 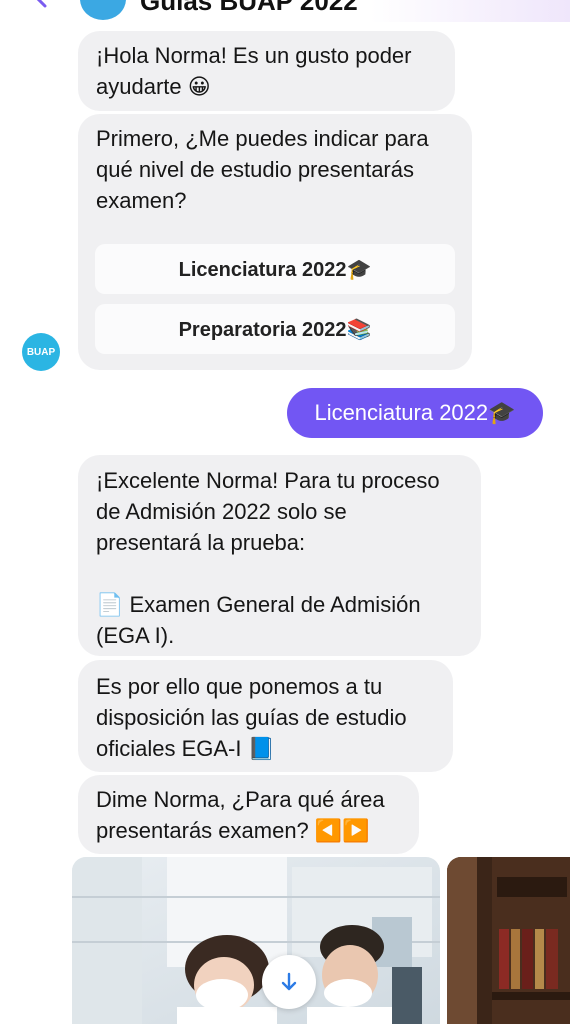 I want to click on quick-reply-label: Preparatoria 2022📚, so click(x=275, y=329).